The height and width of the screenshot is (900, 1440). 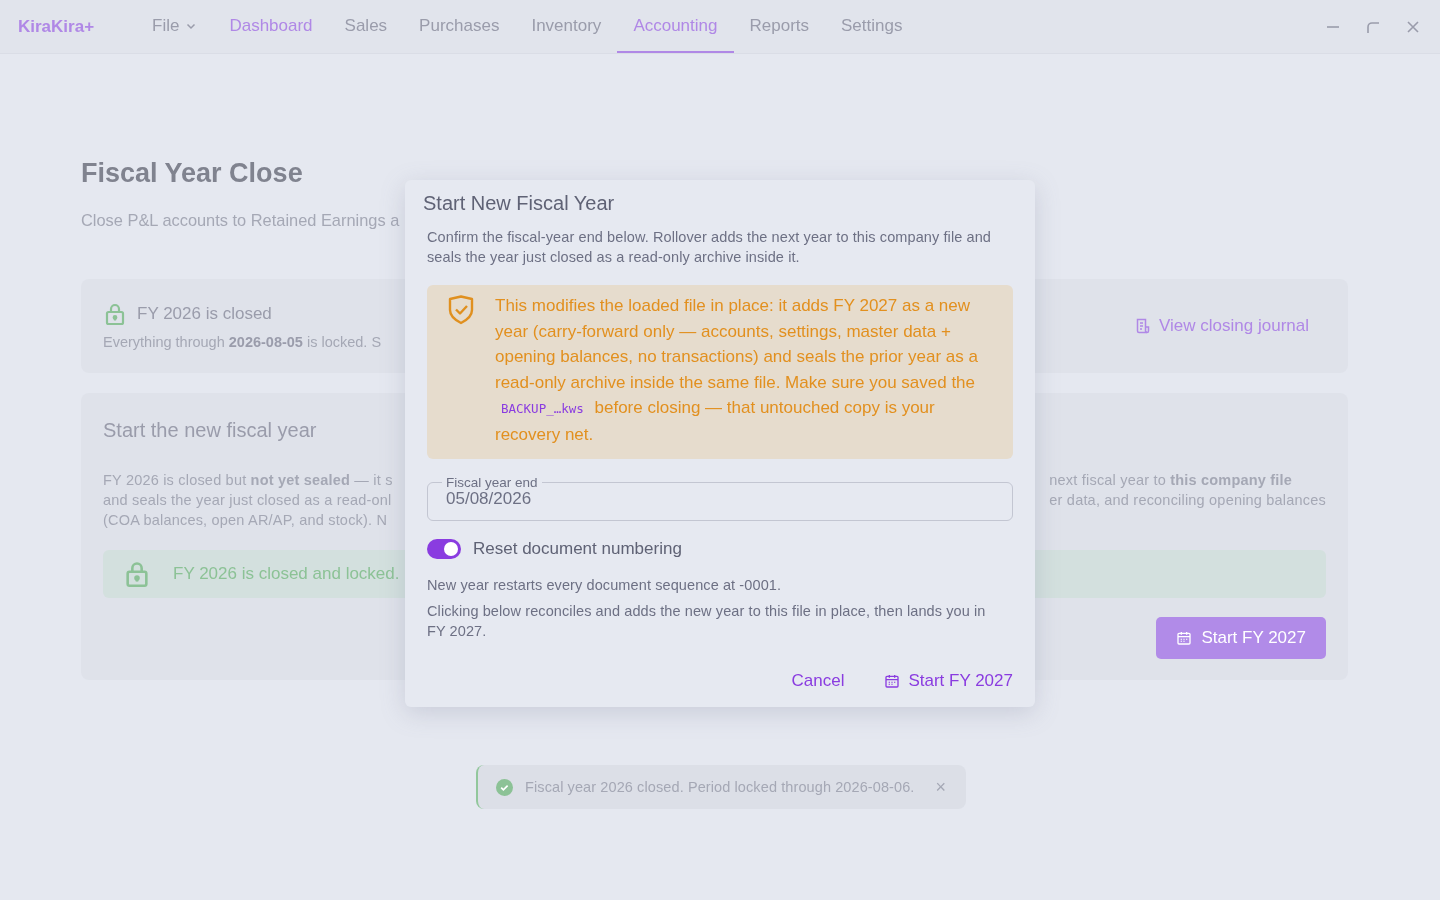 I want to click on nav-tab: Inventory, so click(x=566, y=26).